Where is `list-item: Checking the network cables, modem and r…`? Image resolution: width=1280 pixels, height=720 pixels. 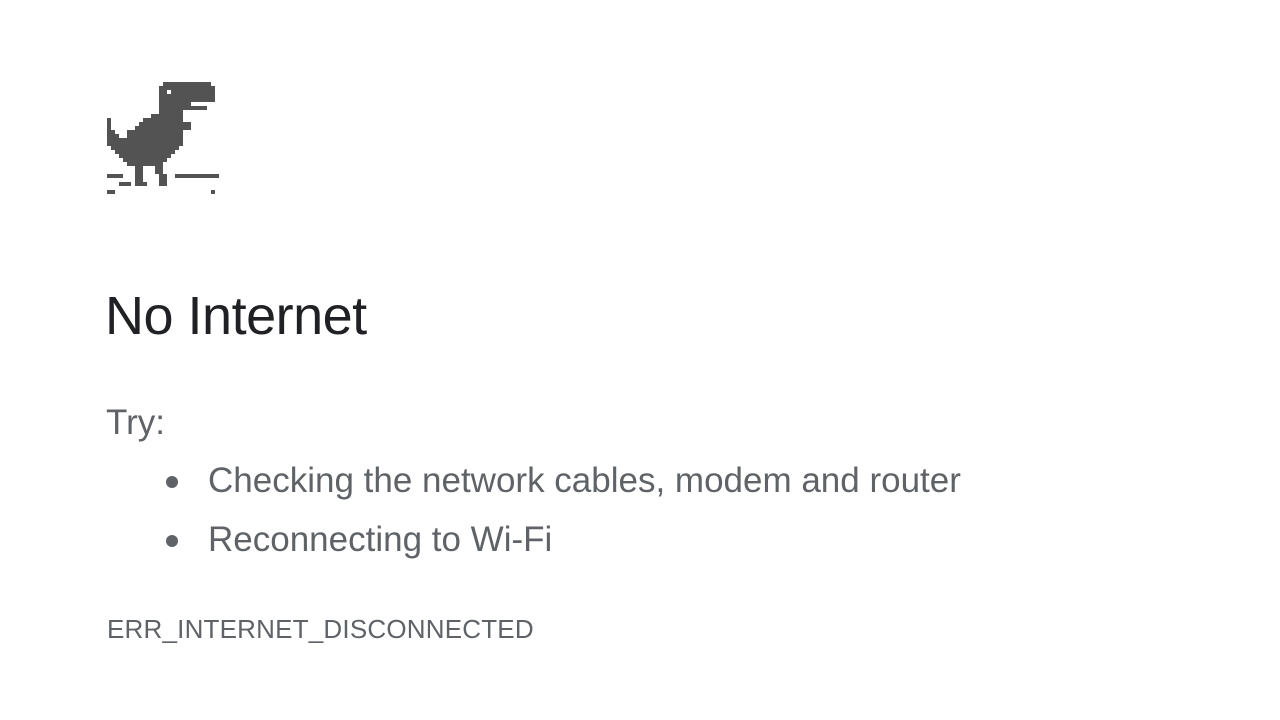 list-item: Checking the network cables, modem and r… is located at coordinates (561, 489).